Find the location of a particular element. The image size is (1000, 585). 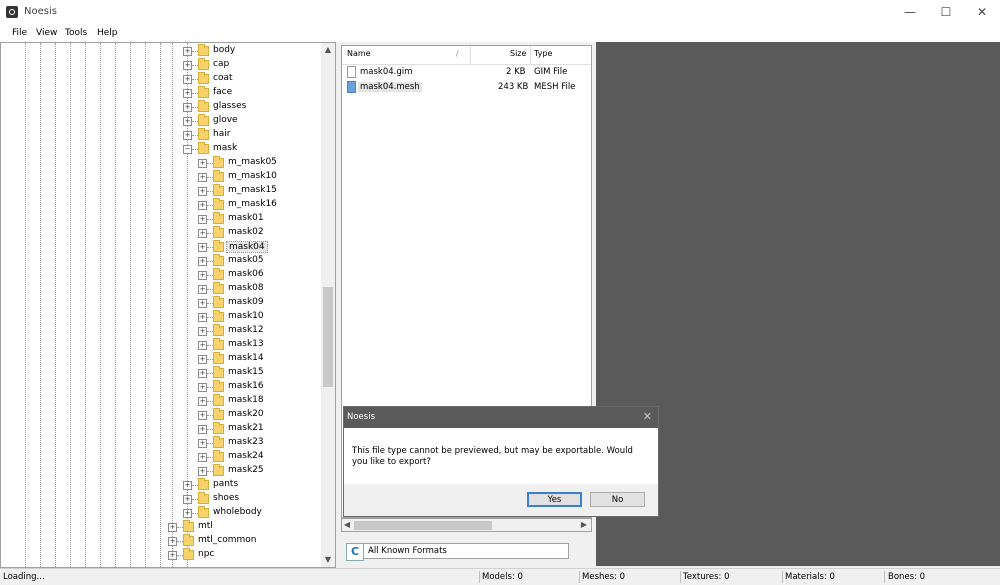

menu-help: Help is located at coordinates (107, 33).